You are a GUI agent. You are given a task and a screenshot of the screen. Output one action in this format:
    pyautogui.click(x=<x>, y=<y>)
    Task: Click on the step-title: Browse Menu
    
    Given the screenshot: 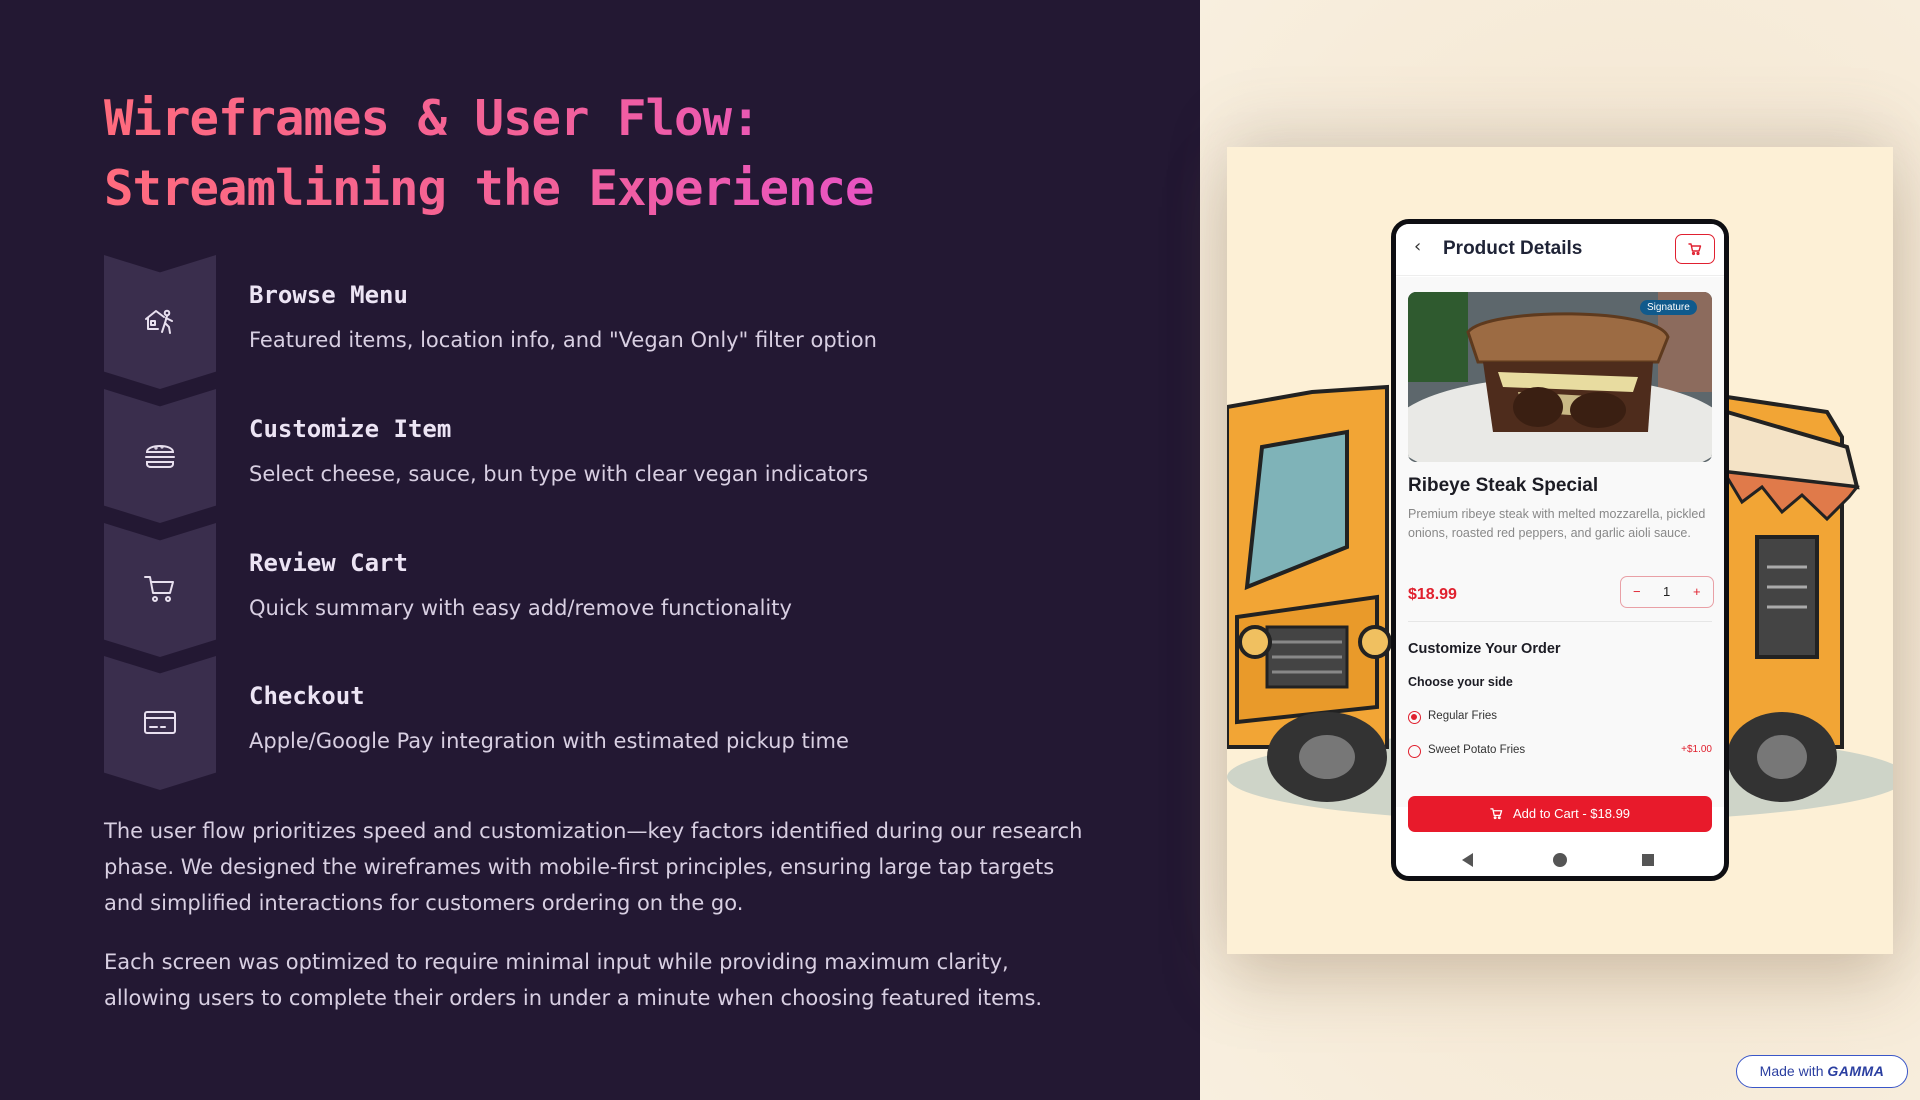 What is the action you would take?
    pyautogui.click(x=328, y=295)
    